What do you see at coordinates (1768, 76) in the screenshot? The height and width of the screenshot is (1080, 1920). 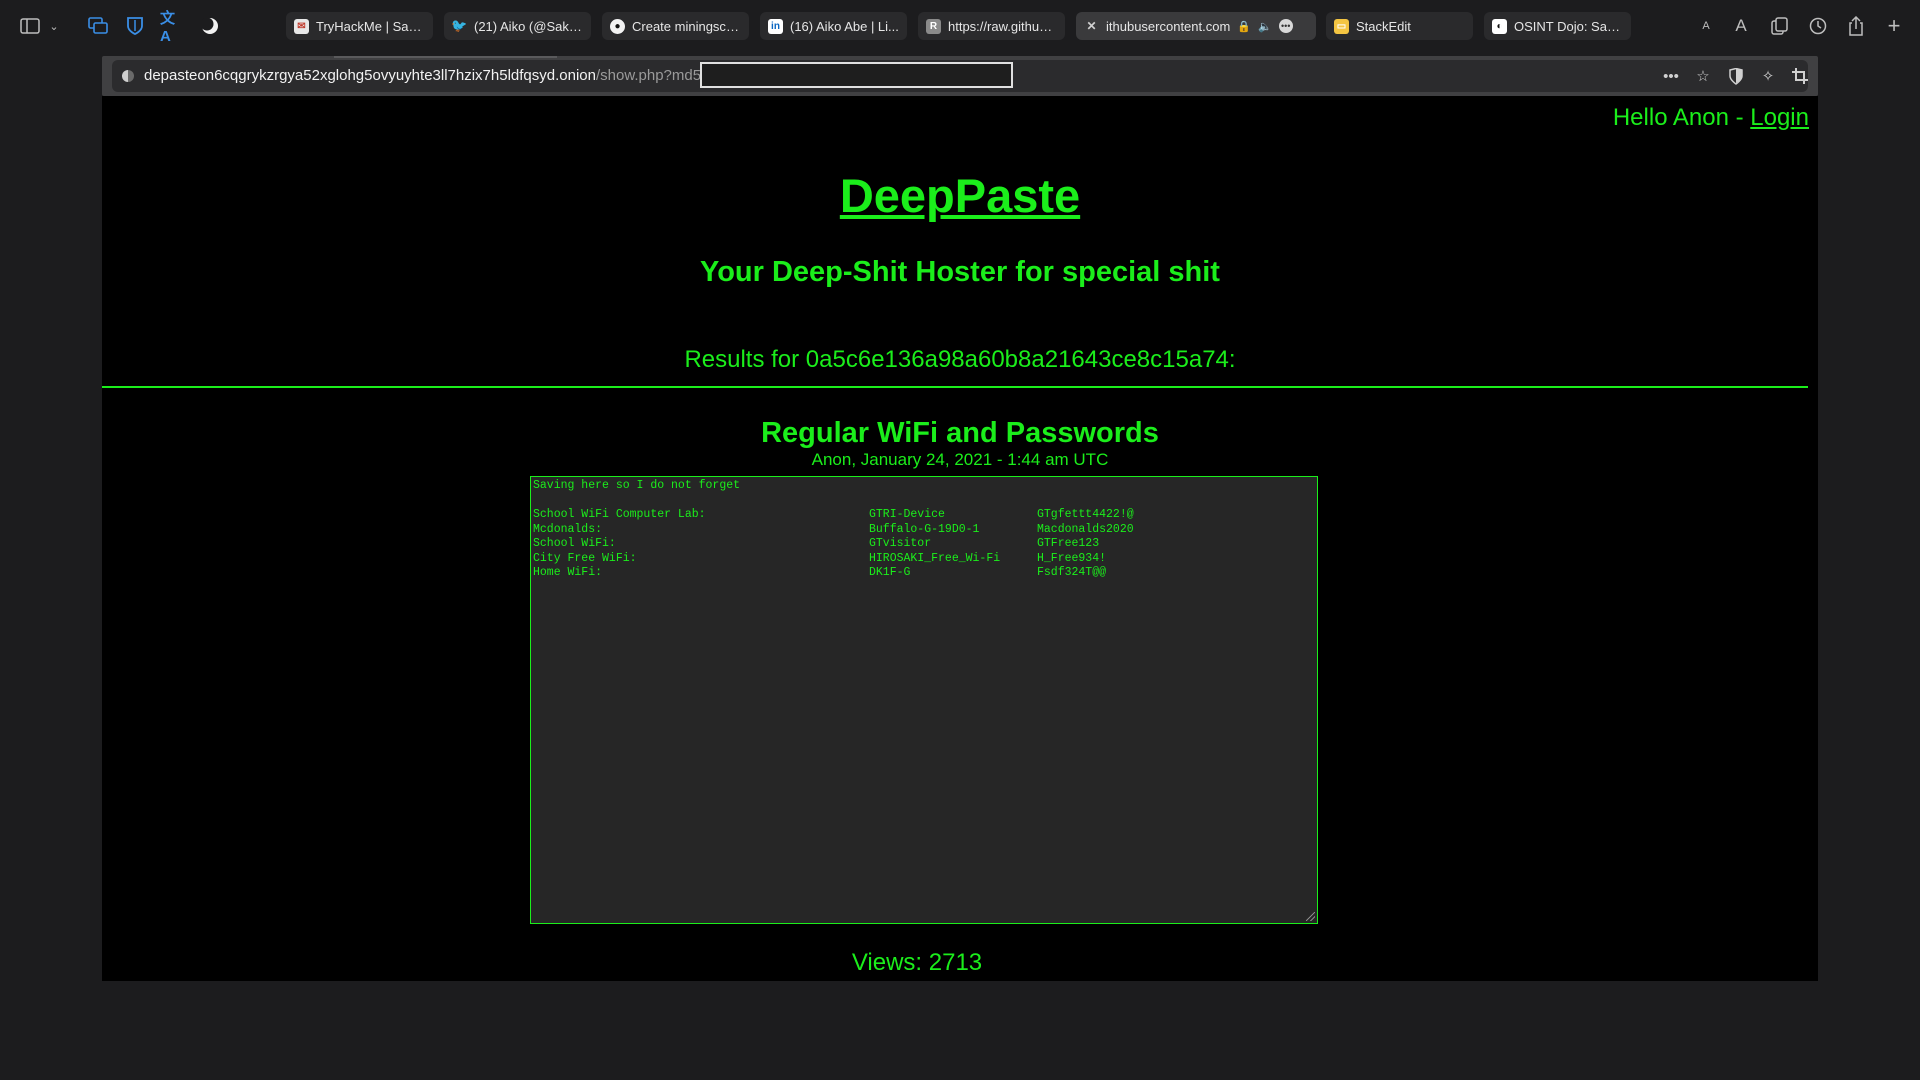 I see `magic-wand-icon: ✧` at bounding box center [1768, 76].